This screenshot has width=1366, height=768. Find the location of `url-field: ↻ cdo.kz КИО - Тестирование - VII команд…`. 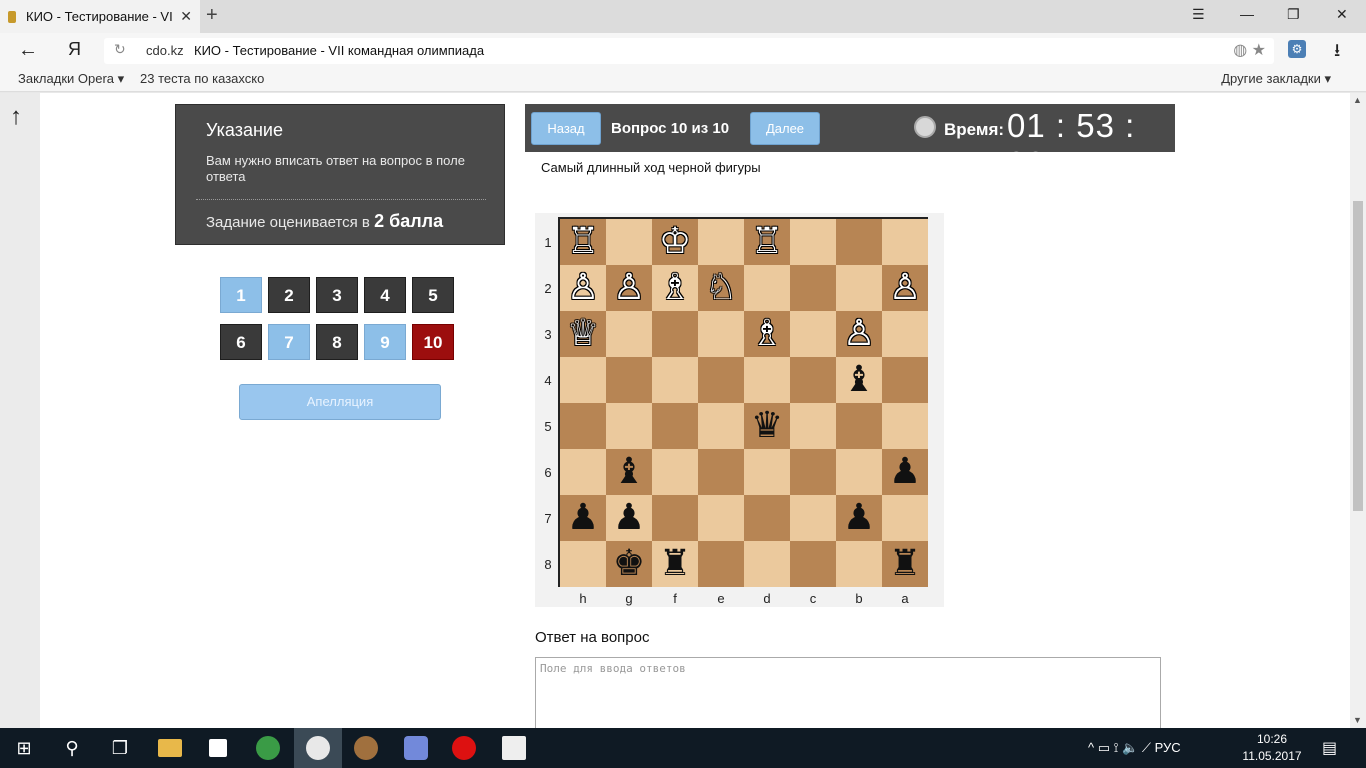

url-field: ↻ cdo.kz КИО - Тестирование - VII команд… is located at coordinates (689, 51).